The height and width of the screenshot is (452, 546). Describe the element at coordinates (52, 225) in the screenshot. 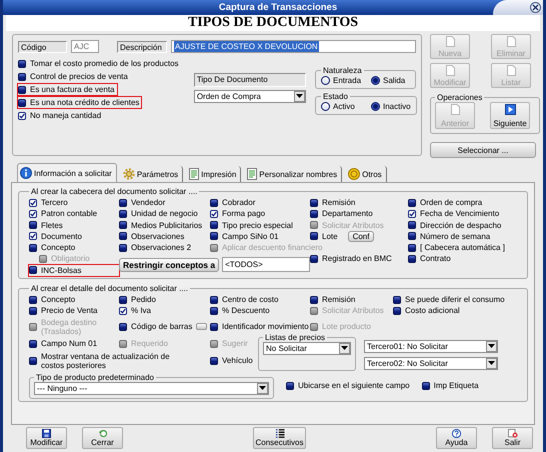

I see `checkbox-label: Fletes` at that location.